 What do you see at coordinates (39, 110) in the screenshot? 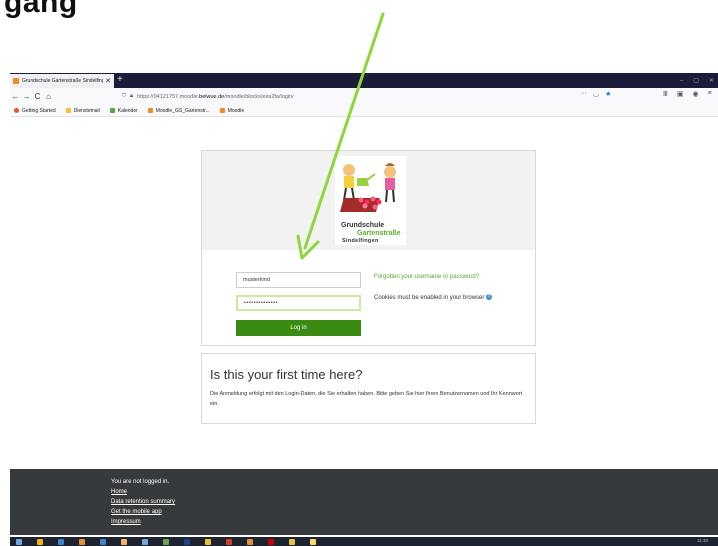
I see `bookmark-label: Getting Started` at bounding box center [39, 110].